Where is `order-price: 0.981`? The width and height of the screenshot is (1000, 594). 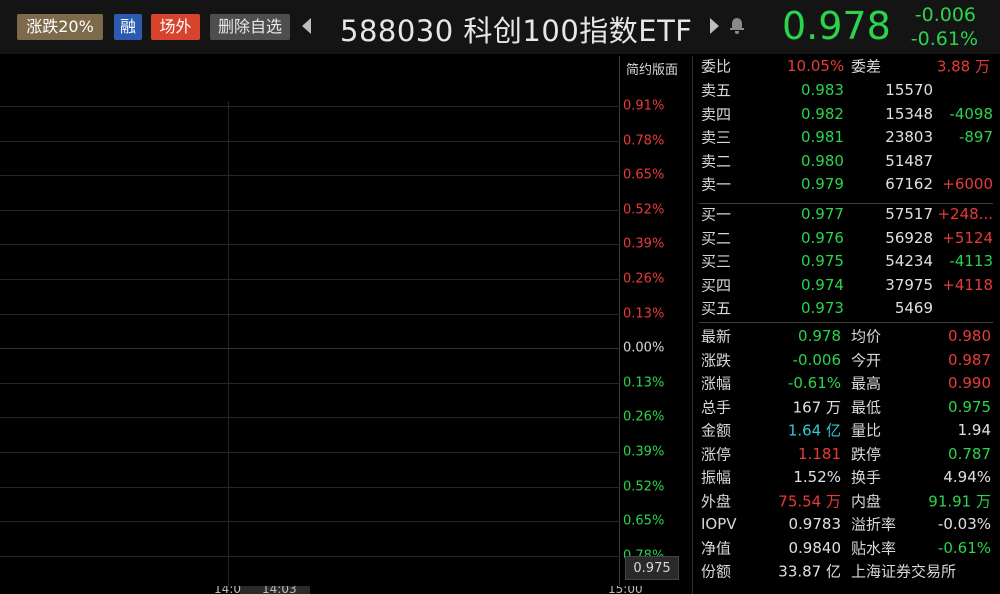
order-price: 0.981 is located at coordinates (822, 137).